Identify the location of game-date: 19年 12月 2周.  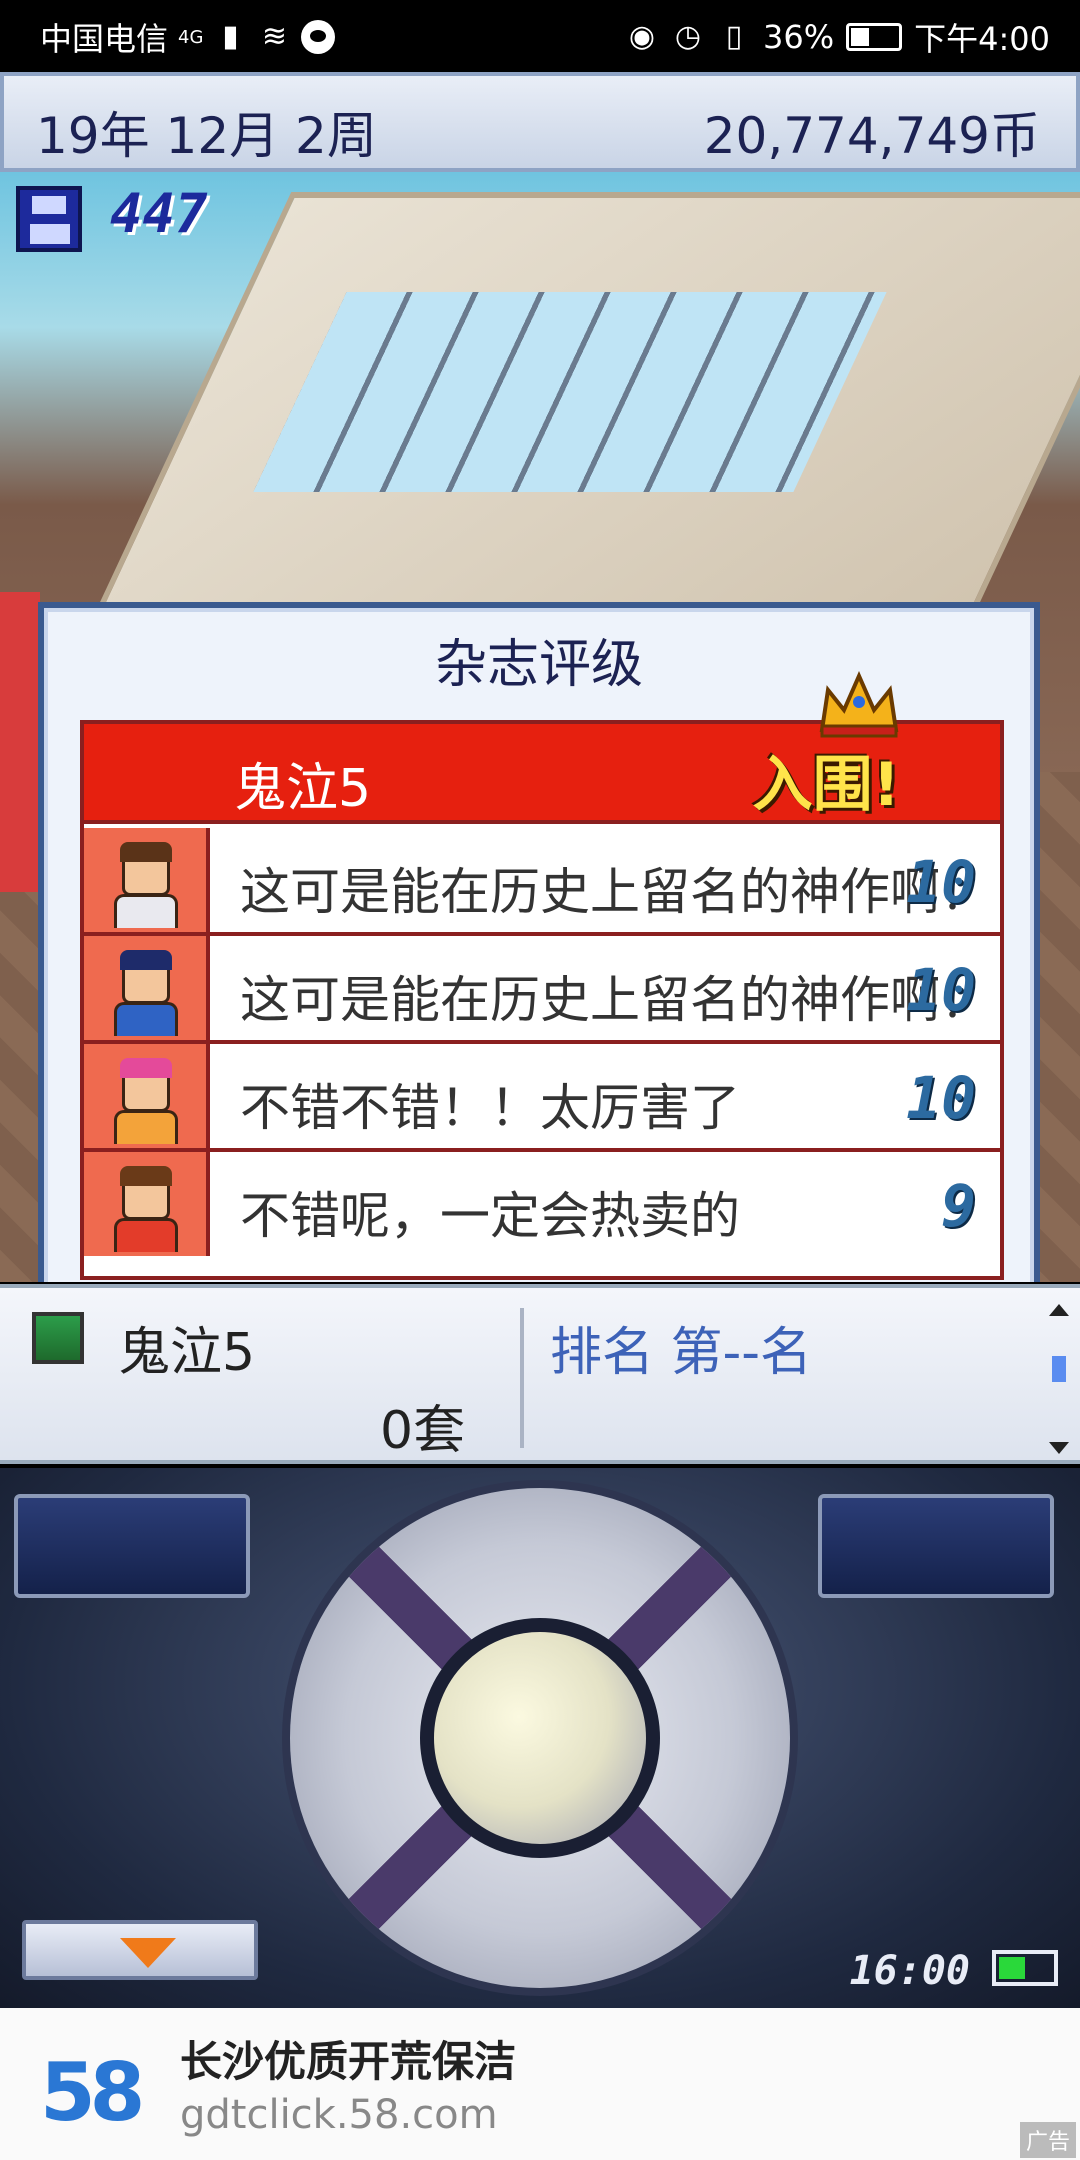
(206, 136).